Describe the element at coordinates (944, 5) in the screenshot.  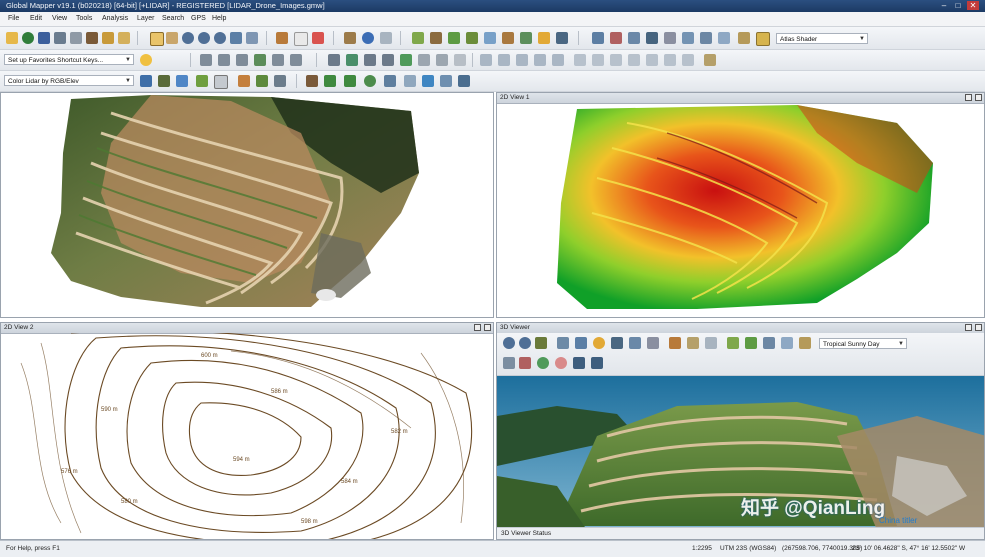
I see `minimize-button: –` at that location.